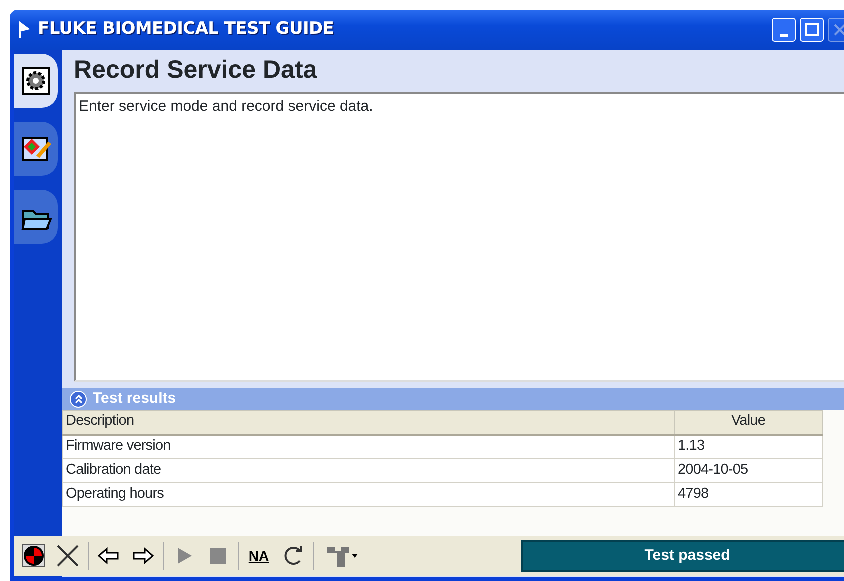 This screenshot has height=581, width=844. Describe the element at coordinates (368, 422) in the screenshot. I see `description-column-header: Description` at that location.